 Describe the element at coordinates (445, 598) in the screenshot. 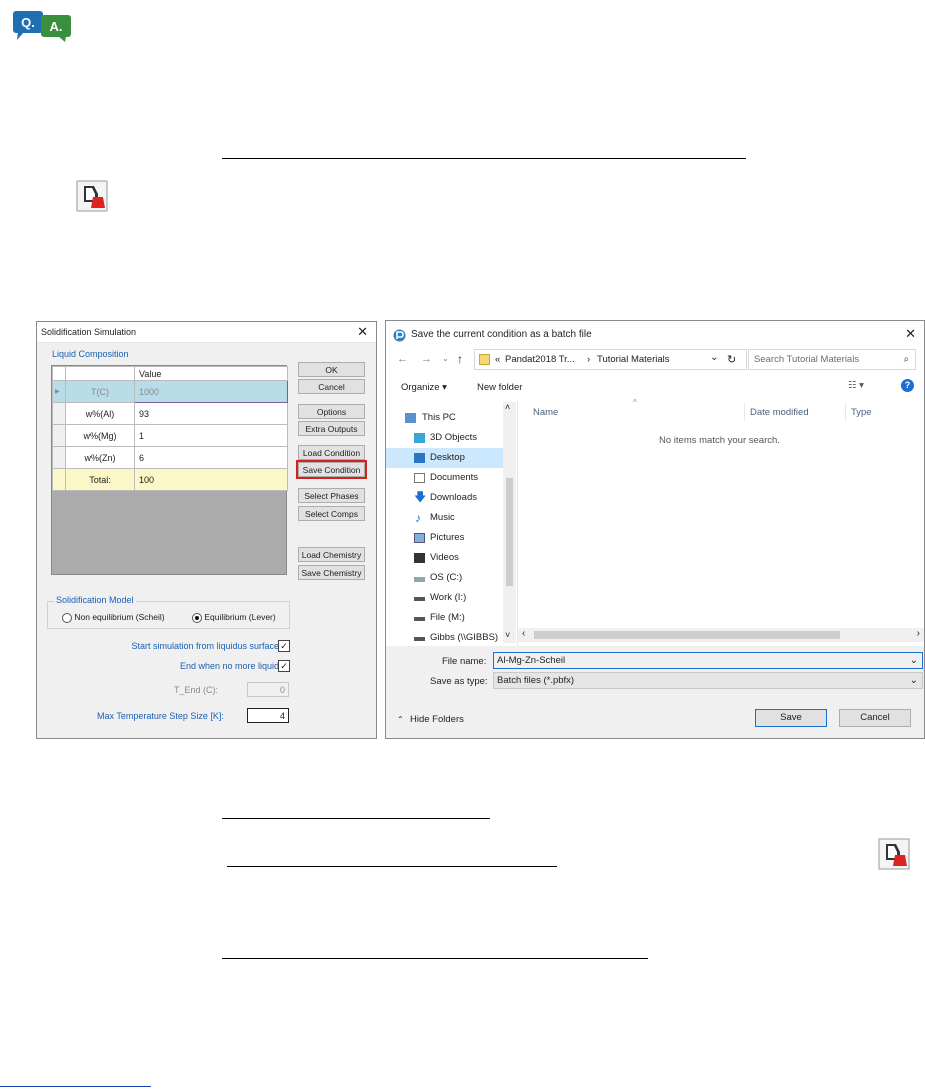

I see `tree-item-work-i: Work (I:)` at that location.